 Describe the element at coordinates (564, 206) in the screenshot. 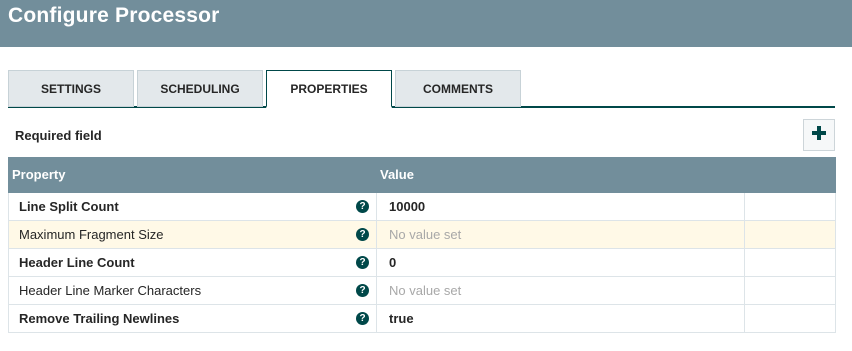

I see `property-value: 10000` at that location.